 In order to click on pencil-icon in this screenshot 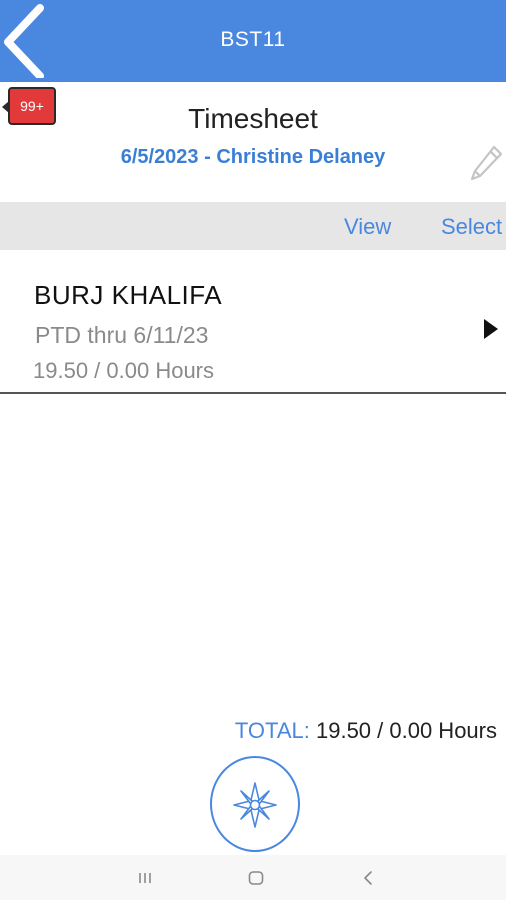, I will do `click(486, 163)`.